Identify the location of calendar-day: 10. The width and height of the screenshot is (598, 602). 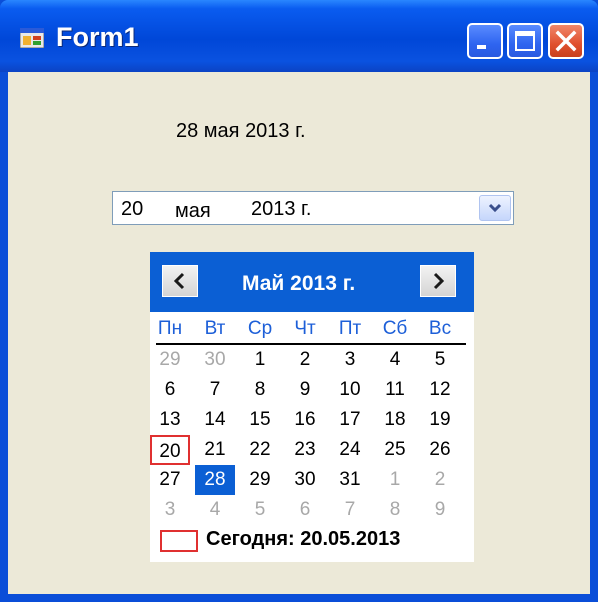
(350, 390).